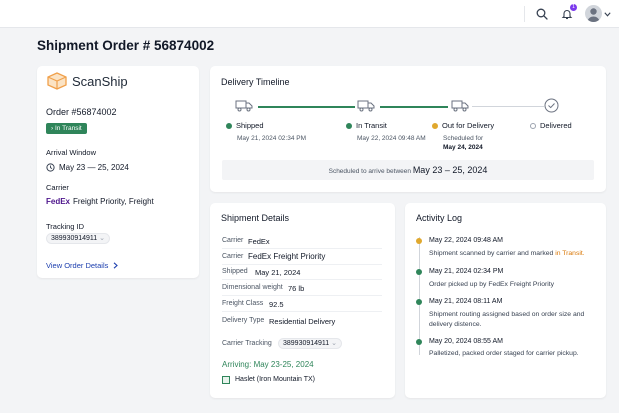 This screenshot has height=413, width=619. Describe the element at coordinates (268, 364) in the screenshot. I see `arriving-window: Arriving: May 23-25, 2024` at that location.